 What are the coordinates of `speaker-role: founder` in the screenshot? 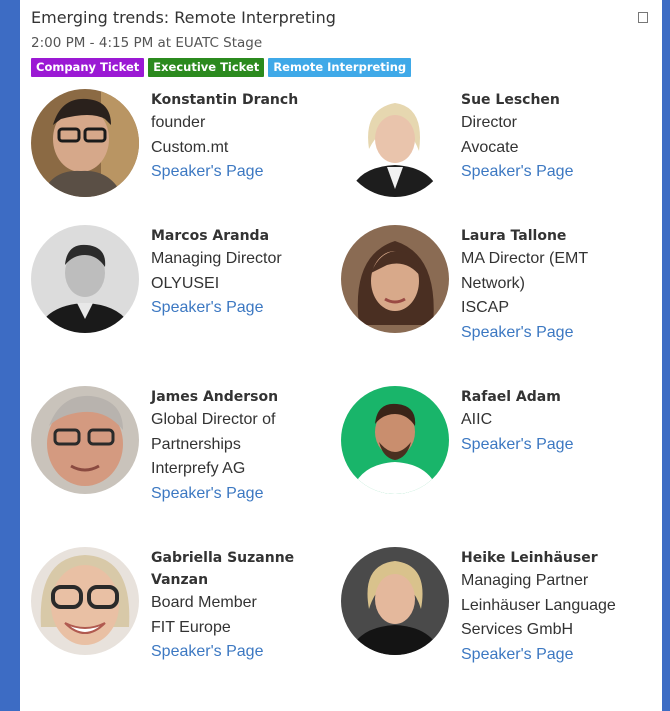 It's located at (178, 122).